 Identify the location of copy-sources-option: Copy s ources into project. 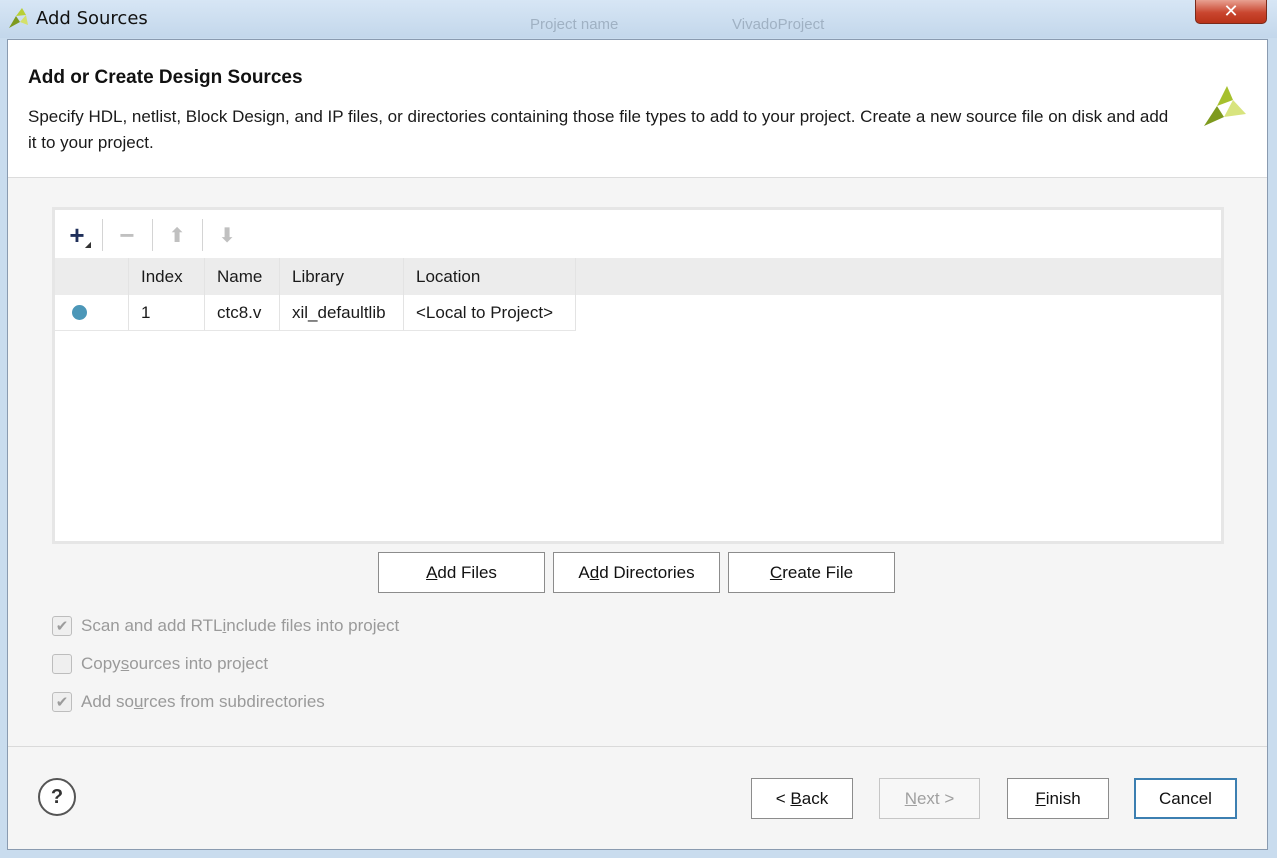
(160, 664).